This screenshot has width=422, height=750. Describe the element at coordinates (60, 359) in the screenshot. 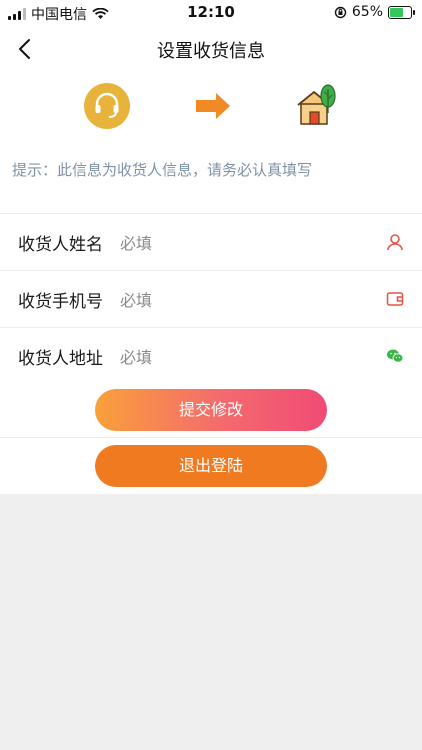

I see `receiver-address-label: 收货人地址` at that location.